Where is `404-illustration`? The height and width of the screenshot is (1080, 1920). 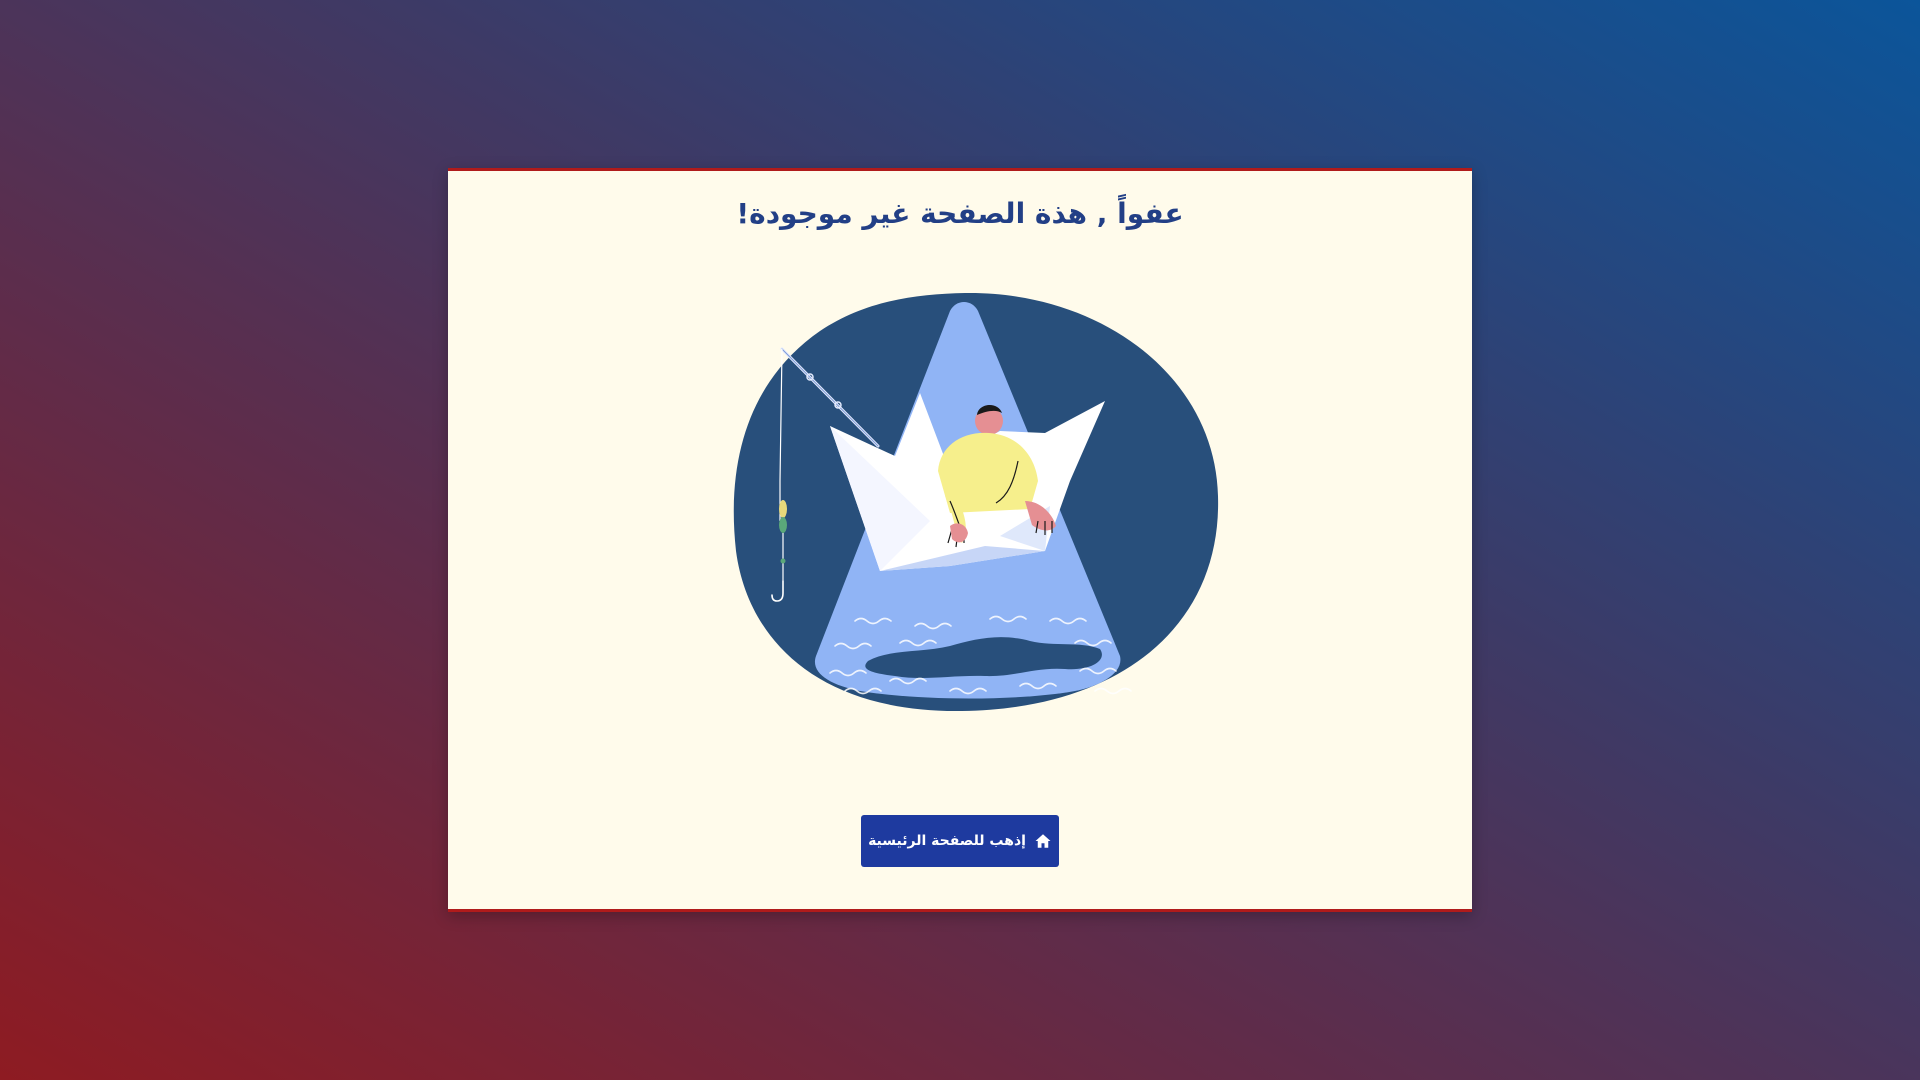
404-illustration is located at coordinates (976, 502).